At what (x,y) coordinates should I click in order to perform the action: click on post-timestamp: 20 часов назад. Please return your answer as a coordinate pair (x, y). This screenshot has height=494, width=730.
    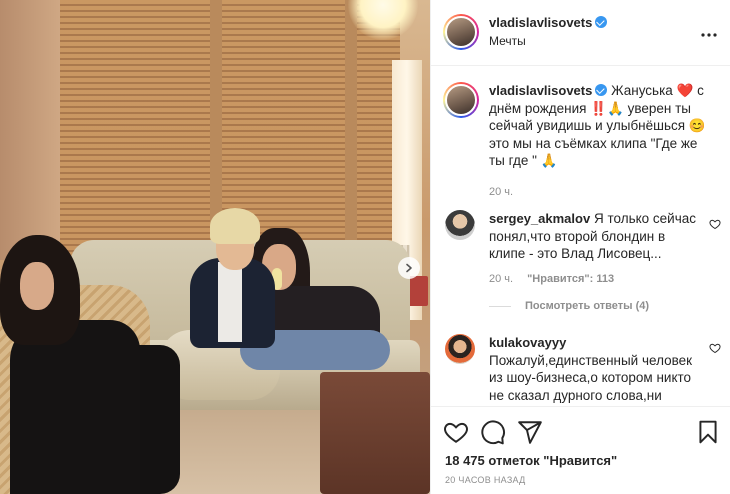
    Looking at the image, I should click on (485, 480).